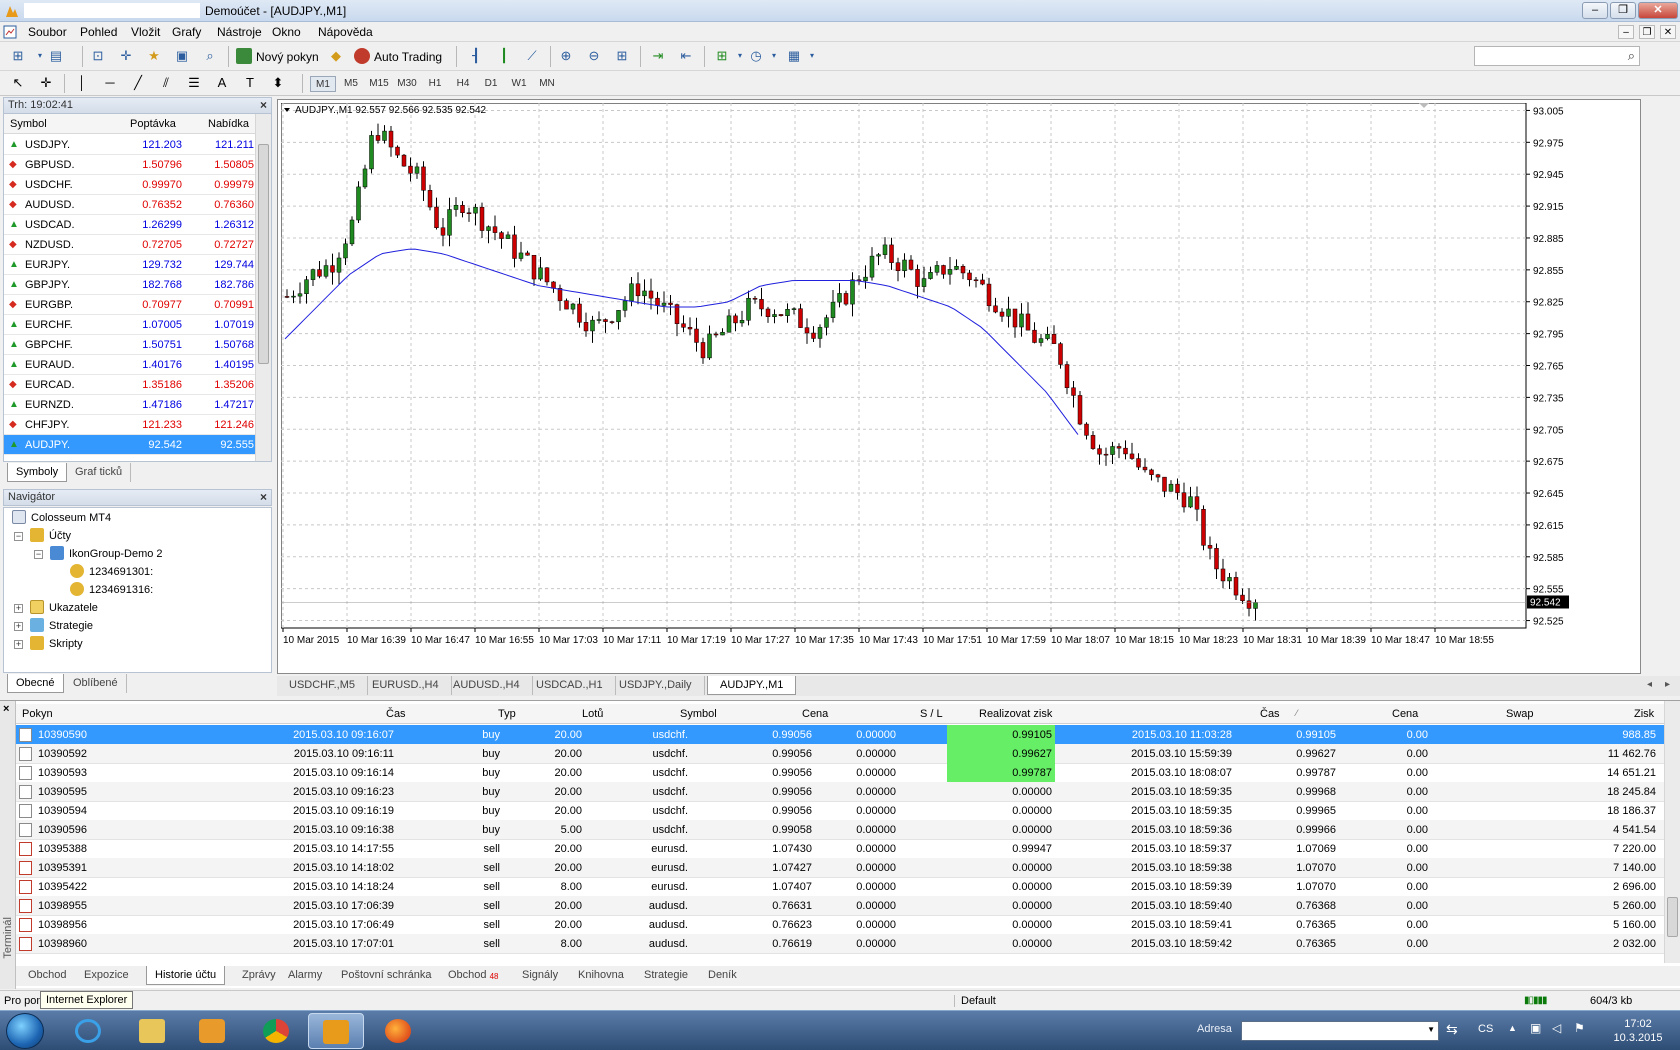  Describe the element at coordinates (463, 84) in the screenshot. I see `timeframe-h4: H4` at that location.